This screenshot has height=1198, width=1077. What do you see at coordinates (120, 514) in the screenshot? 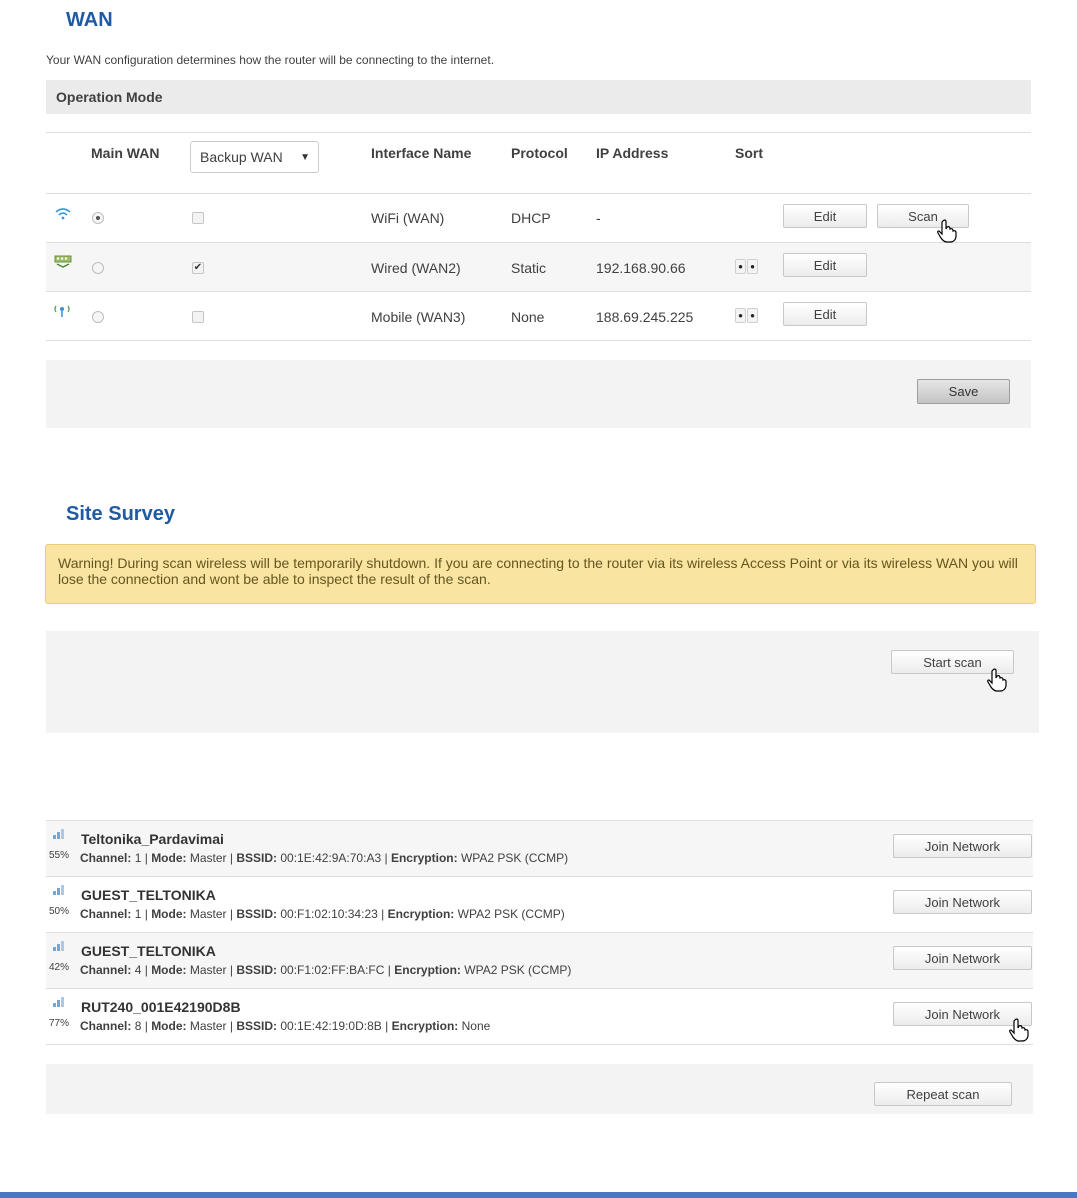
I see `site-survey-title: Site Survey` at bounding box center [120, 514].